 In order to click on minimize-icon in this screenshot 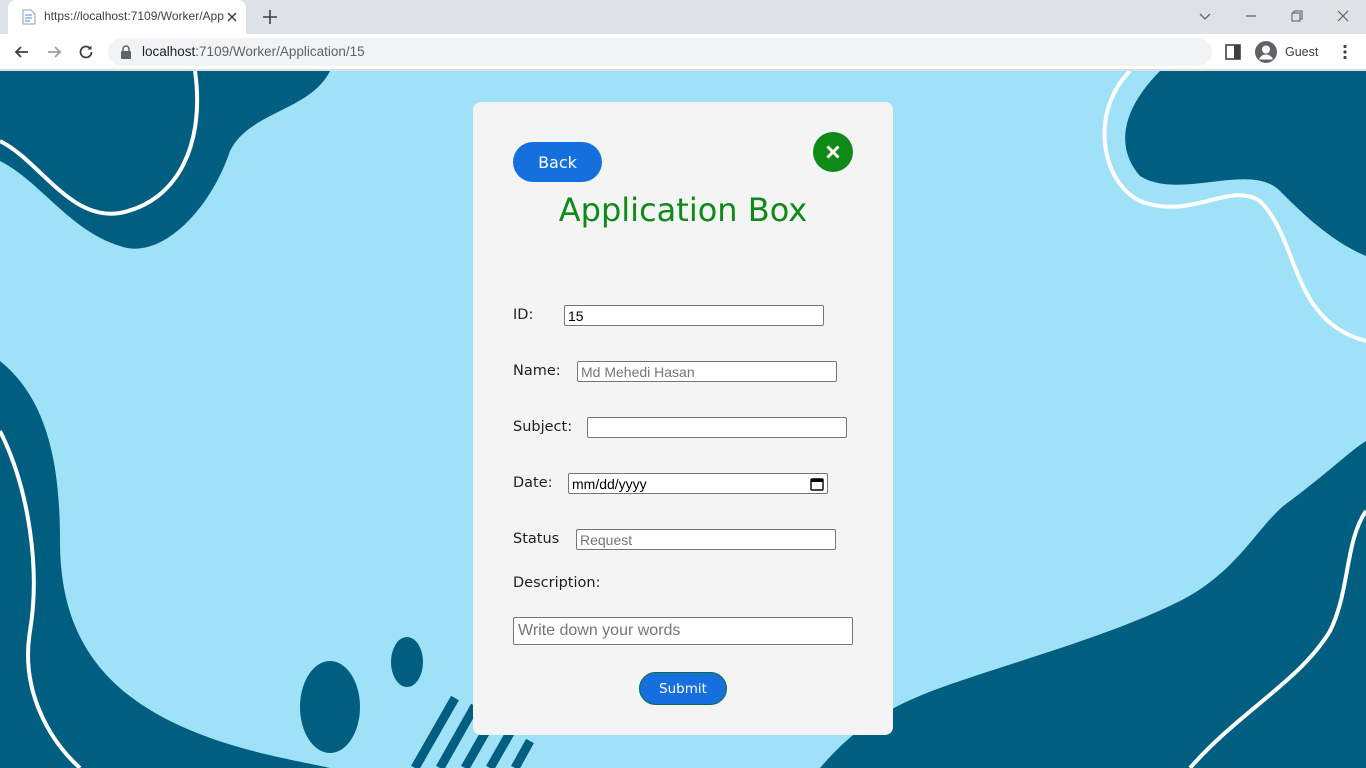, I will do `click(1251, 16)`.